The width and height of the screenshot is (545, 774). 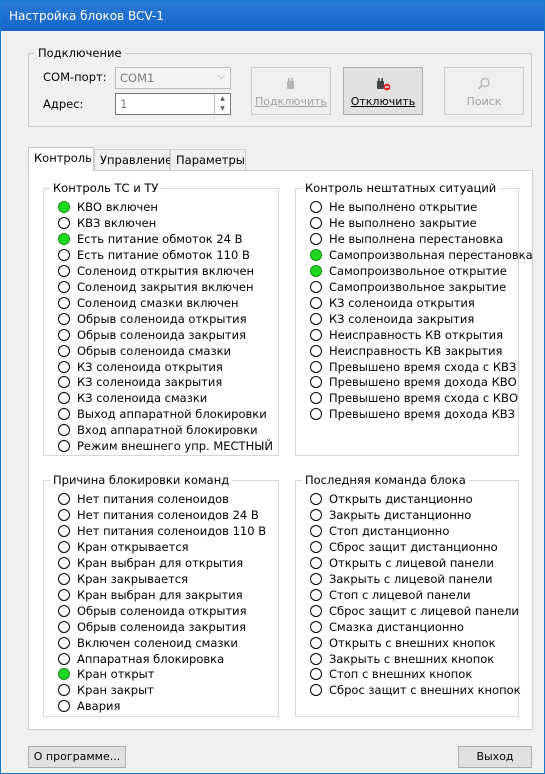 What do you see at coordinates (61, 159) in the screenshot?
I see `tab-control: Контроль` at bounding box center [61, 159].